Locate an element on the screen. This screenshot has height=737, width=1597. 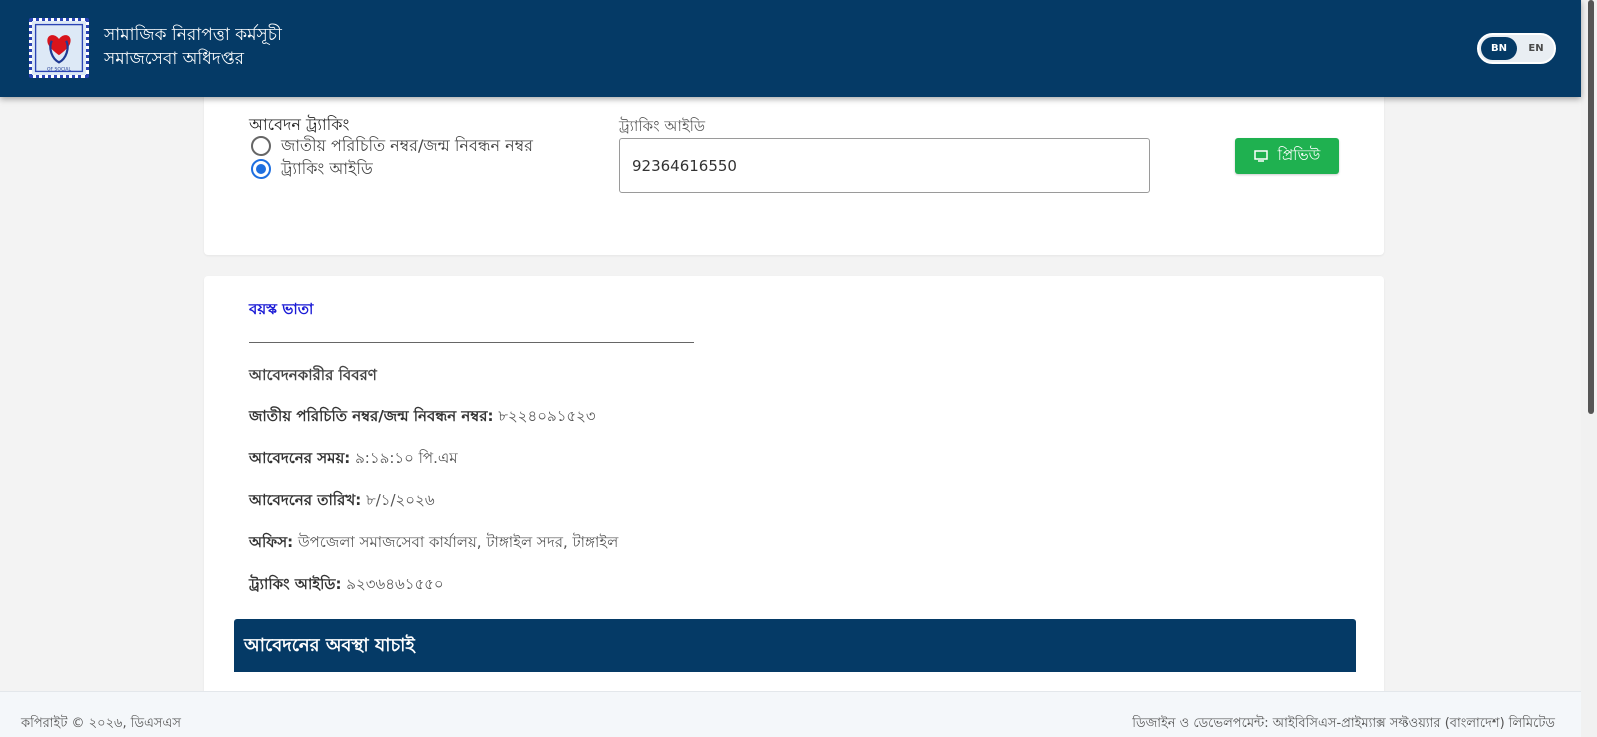
section-divider is located at coordinates (471, 342).